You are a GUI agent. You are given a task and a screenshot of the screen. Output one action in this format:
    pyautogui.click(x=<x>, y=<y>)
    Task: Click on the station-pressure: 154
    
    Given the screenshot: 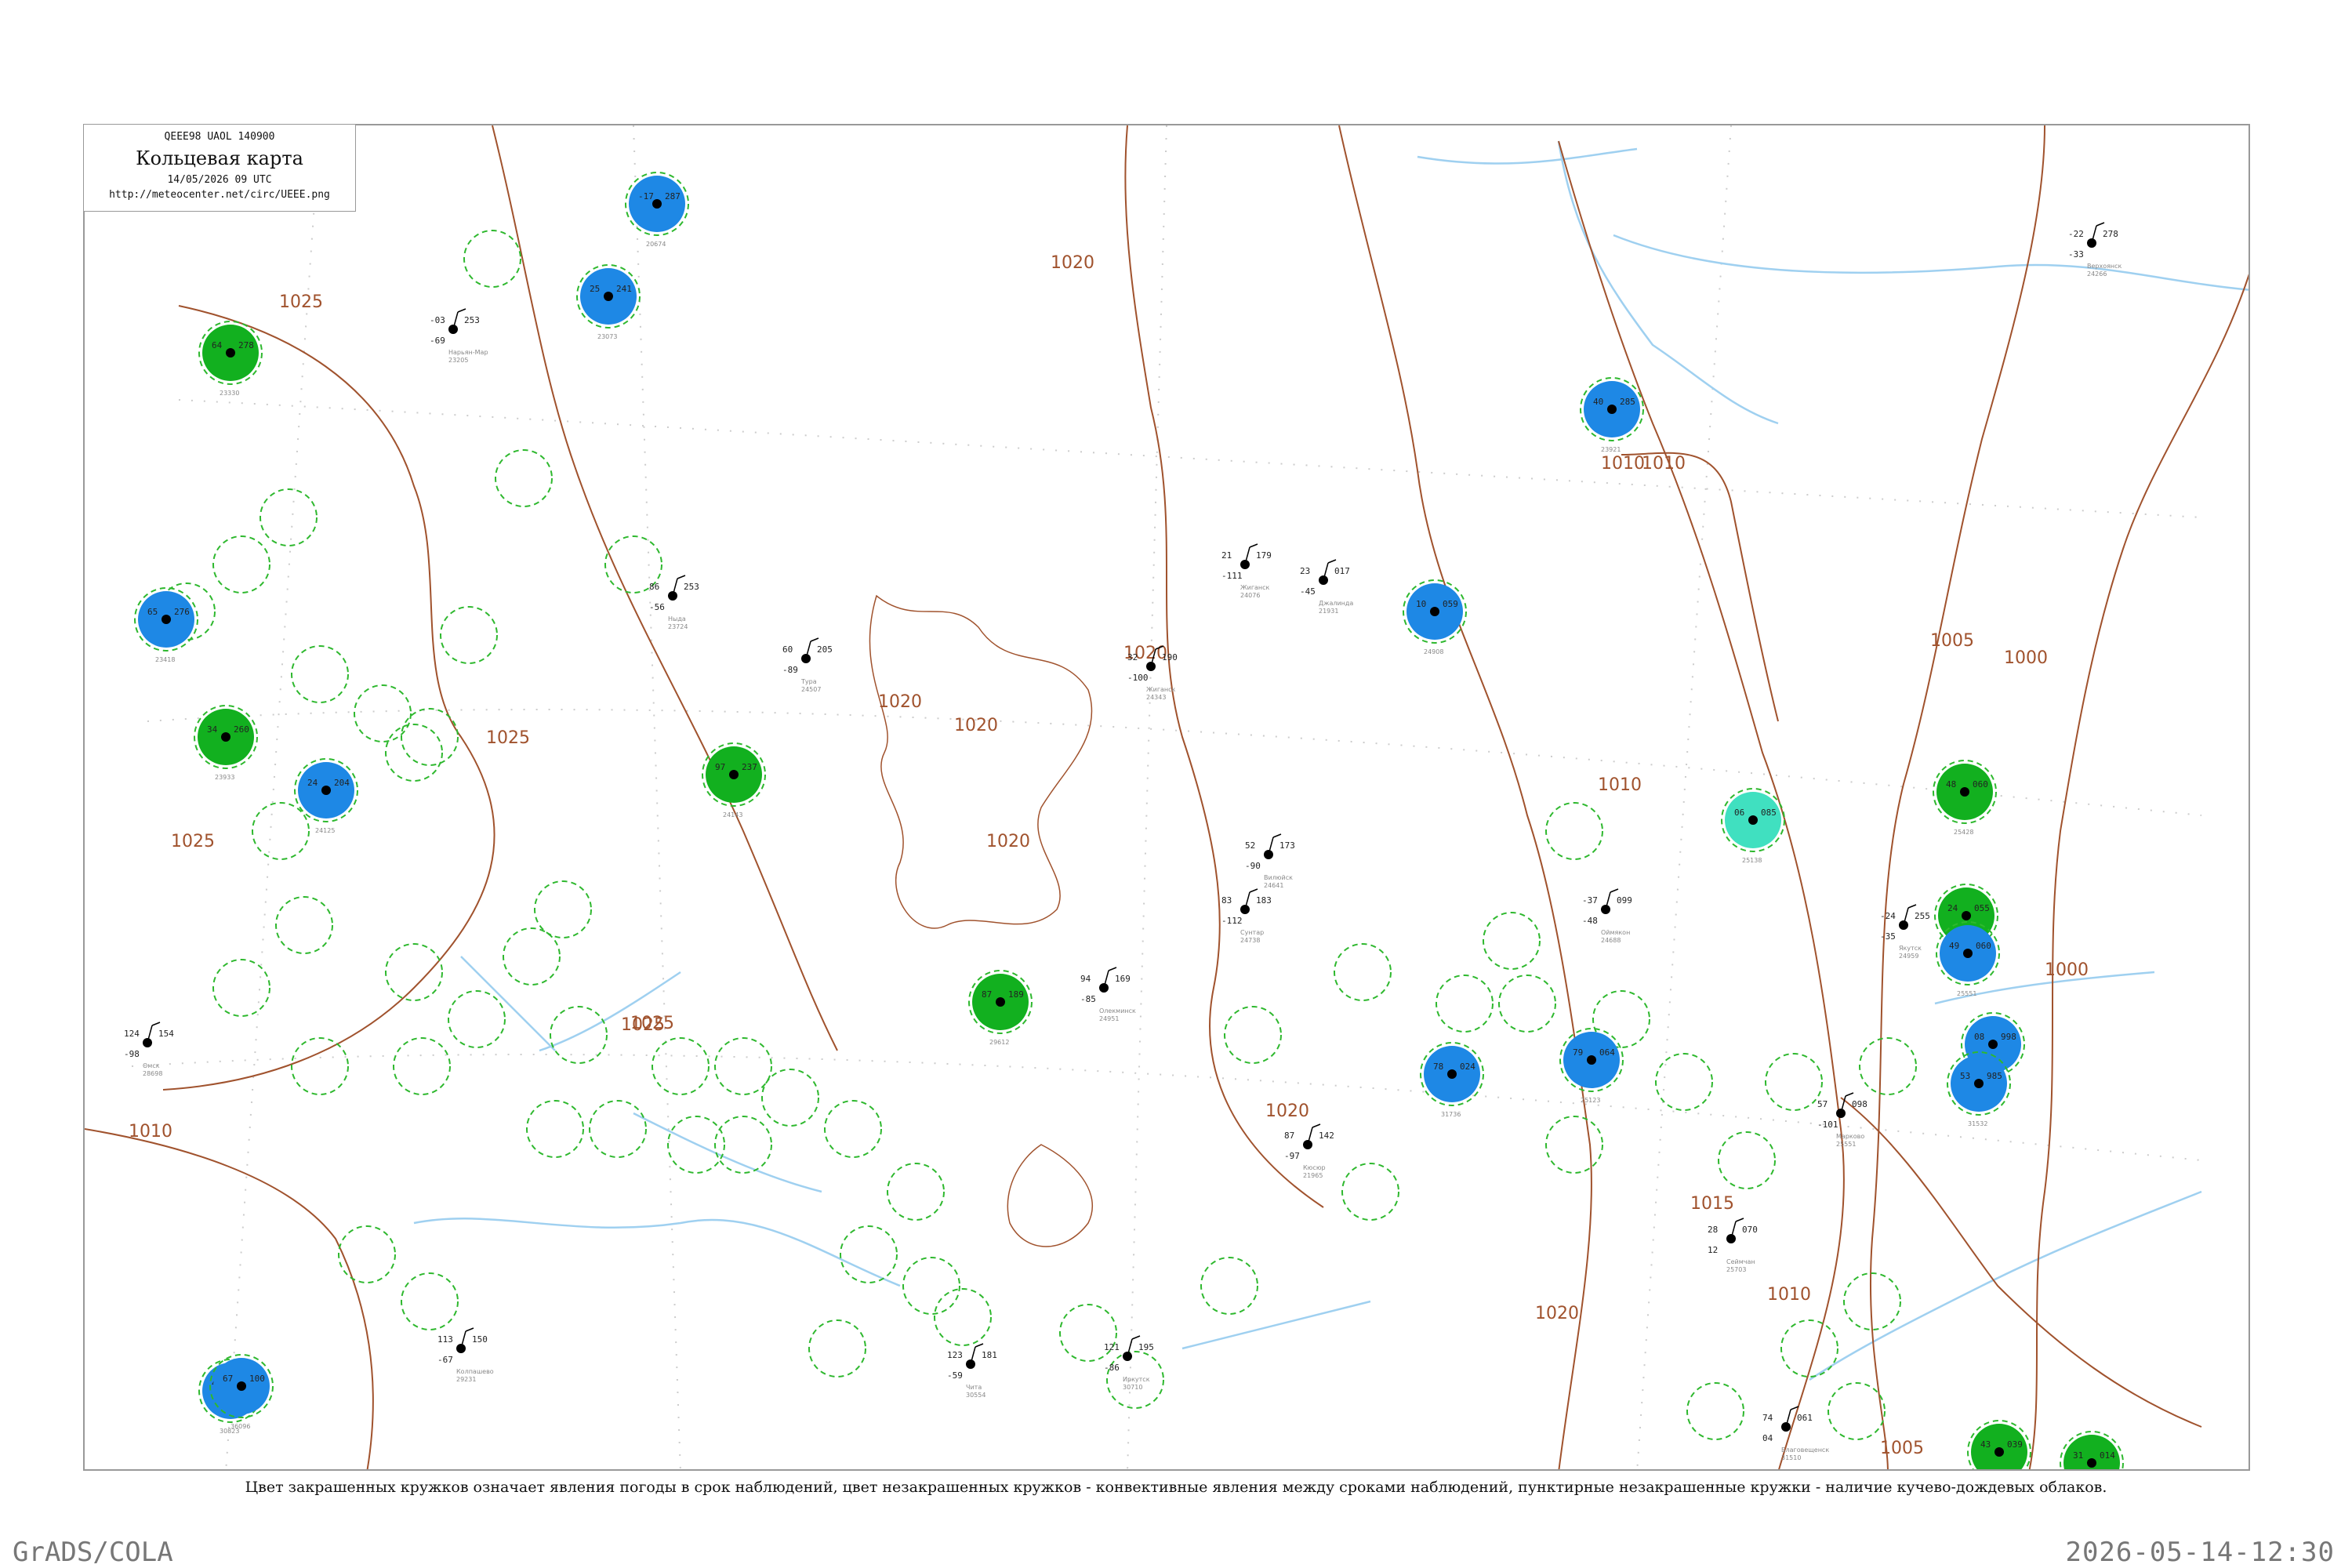 What is the action you would take?
    pyautogui.click(x=166, y=1034)
    